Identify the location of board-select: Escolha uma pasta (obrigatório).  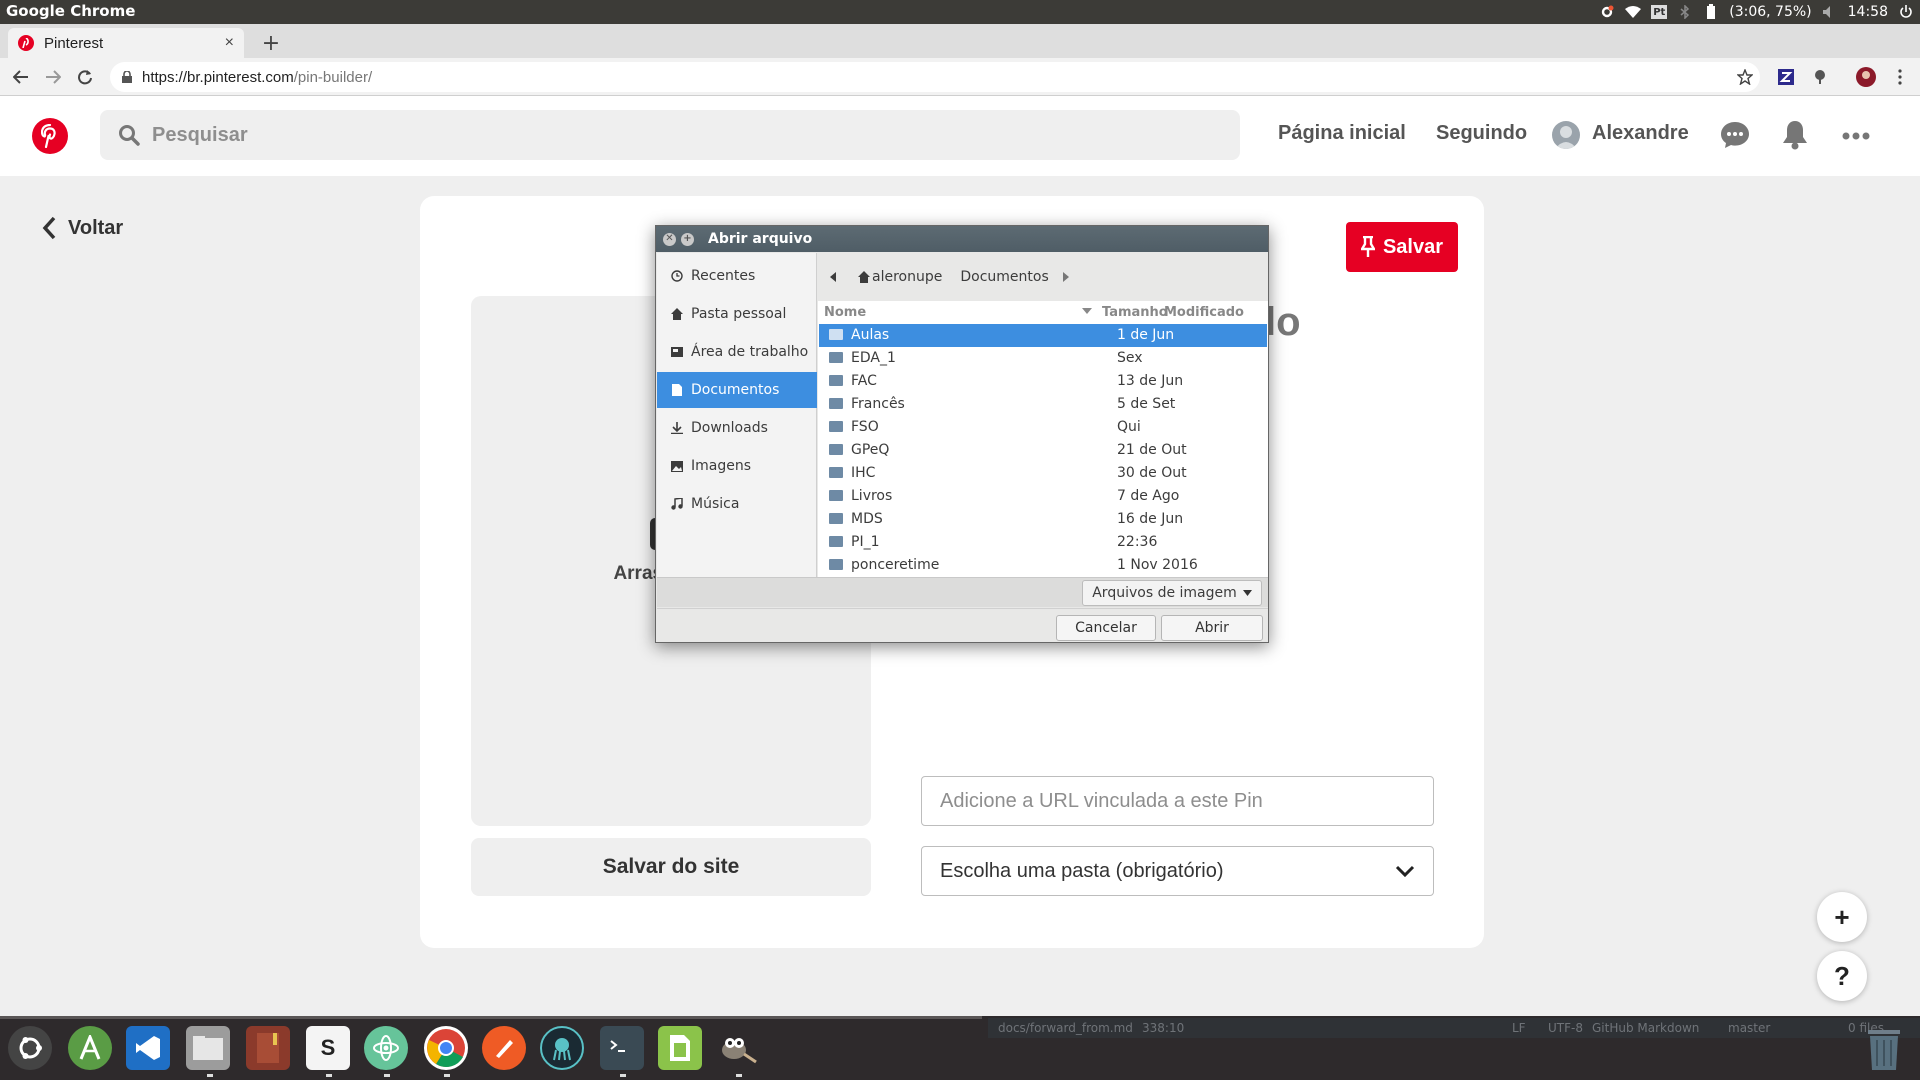
(1177, 871).